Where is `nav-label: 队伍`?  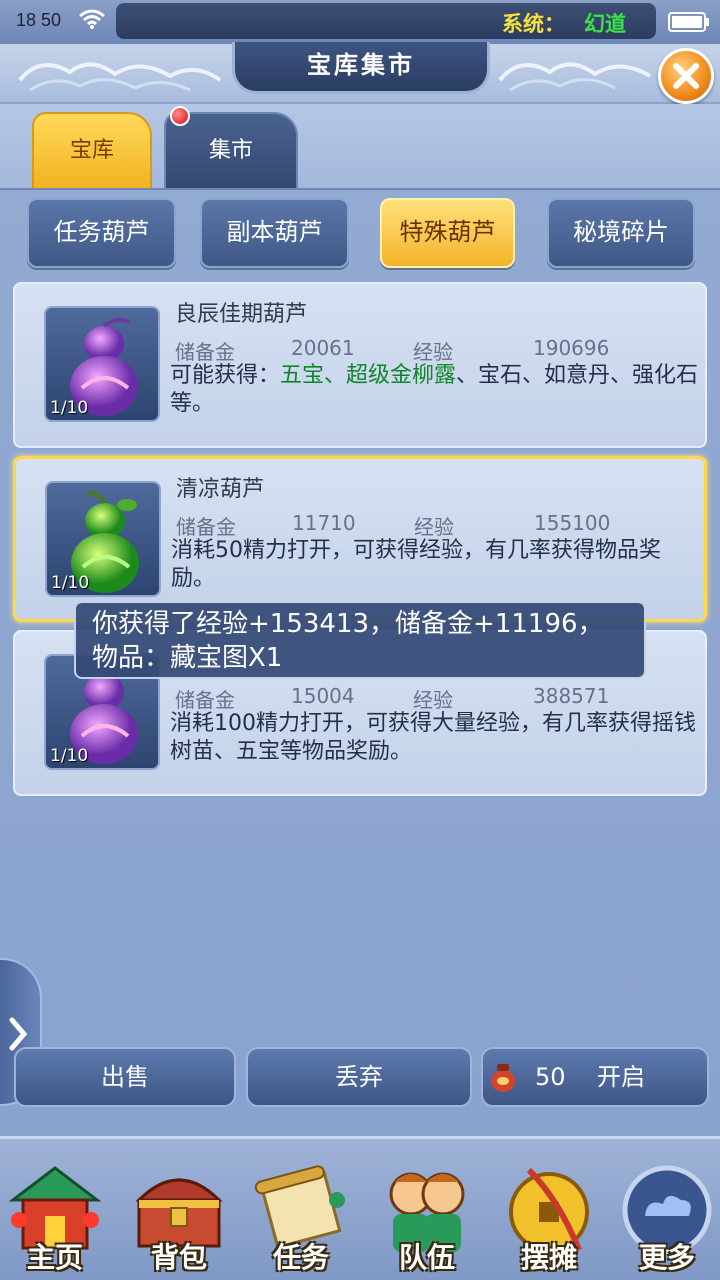 nav-label: 队伍 is located at coordinates (426, 1257).